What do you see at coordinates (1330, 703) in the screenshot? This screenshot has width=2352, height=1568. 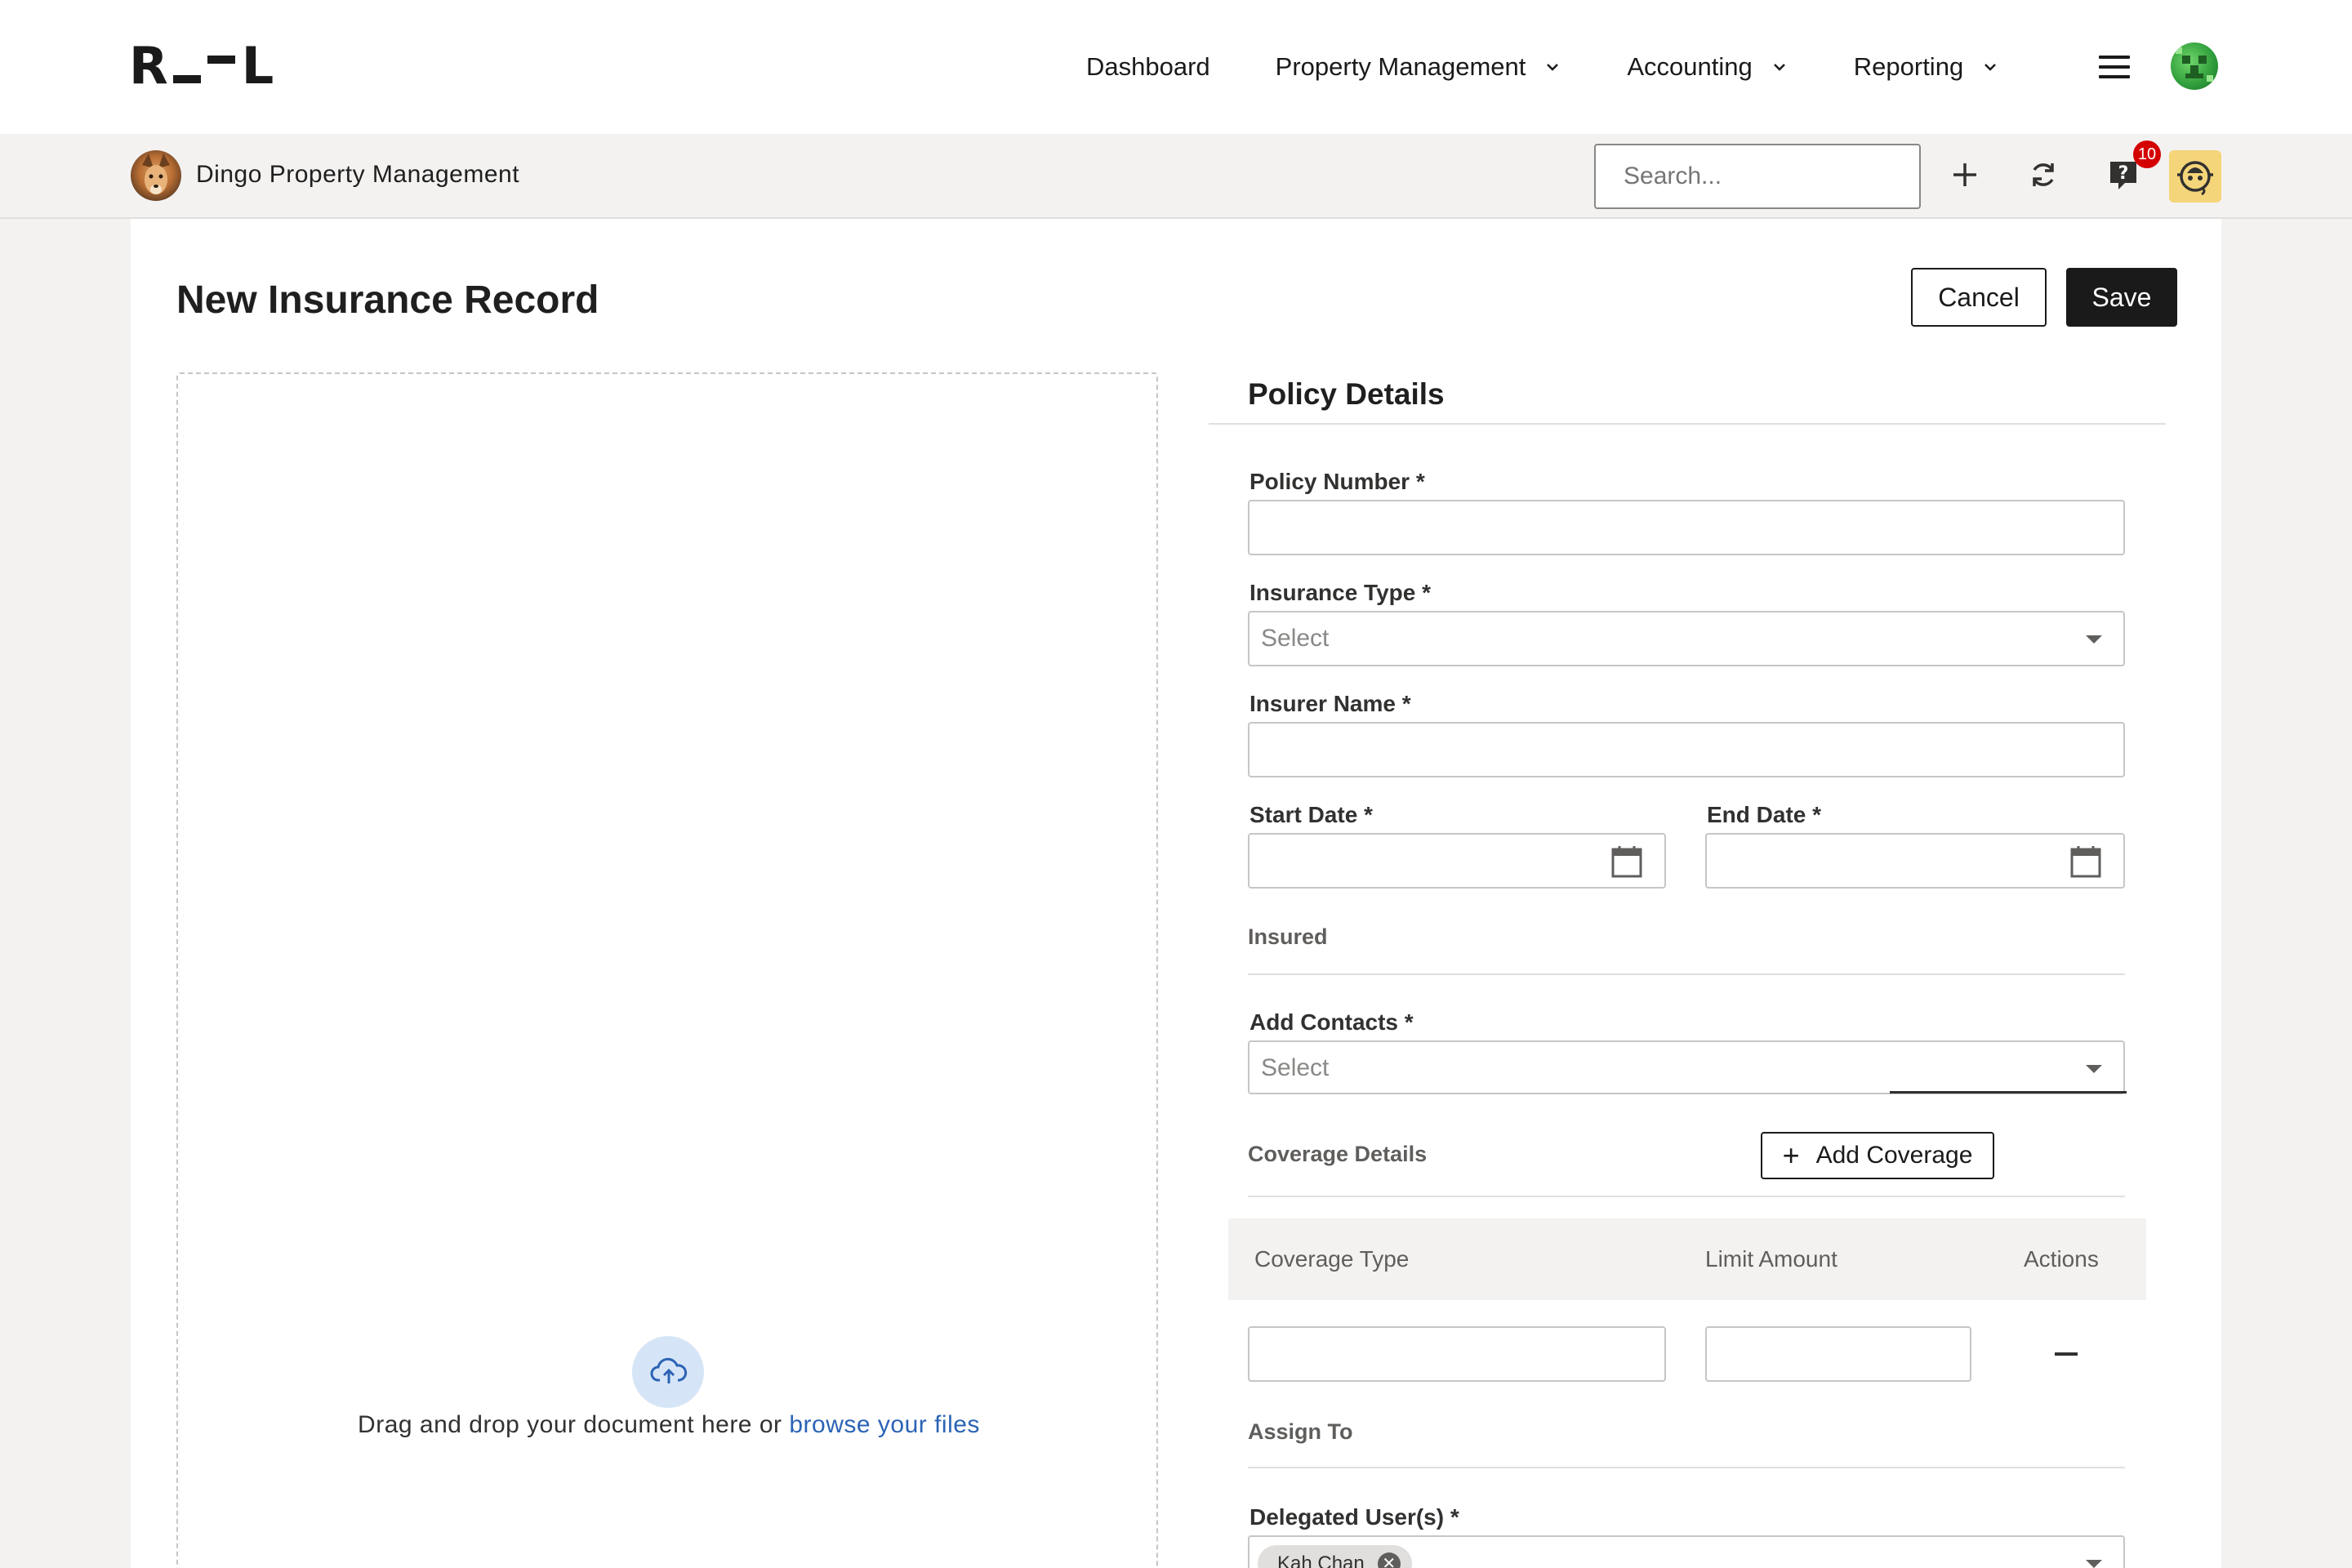 I see `insurer-name-label: Insurer Name *` at bounding box center [1330, 703].